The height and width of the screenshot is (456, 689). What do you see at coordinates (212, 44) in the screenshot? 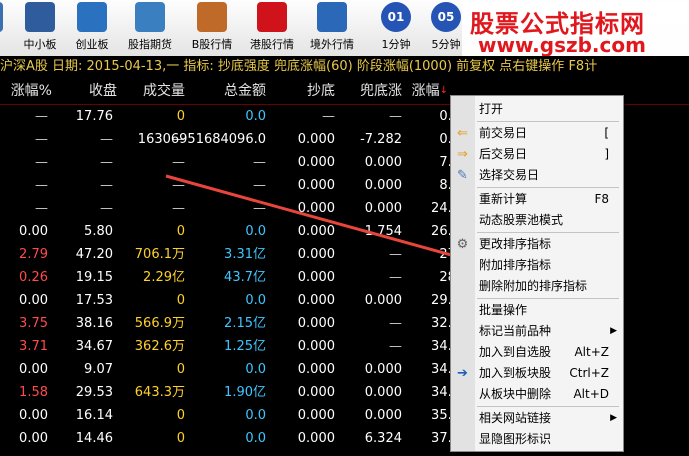
I see `toolbar-button-label: B股行情` at bounding box center [212, 44].